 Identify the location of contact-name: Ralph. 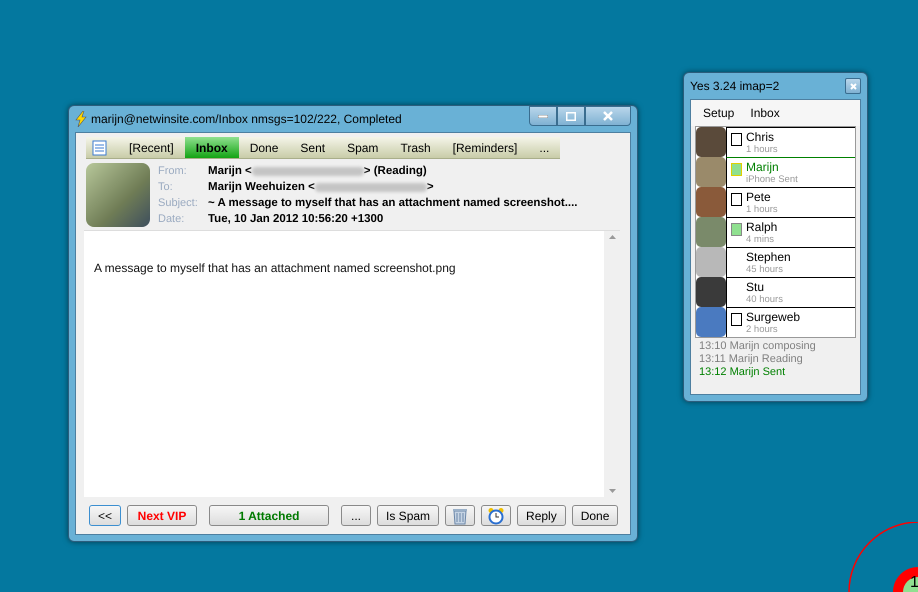
(762, 227).